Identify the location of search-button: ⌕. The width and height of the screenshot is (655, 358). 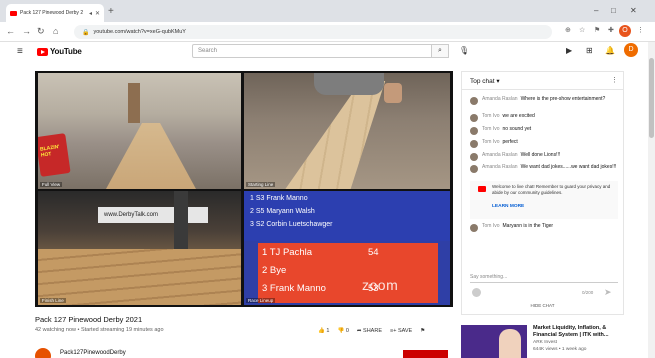
(440, 51).